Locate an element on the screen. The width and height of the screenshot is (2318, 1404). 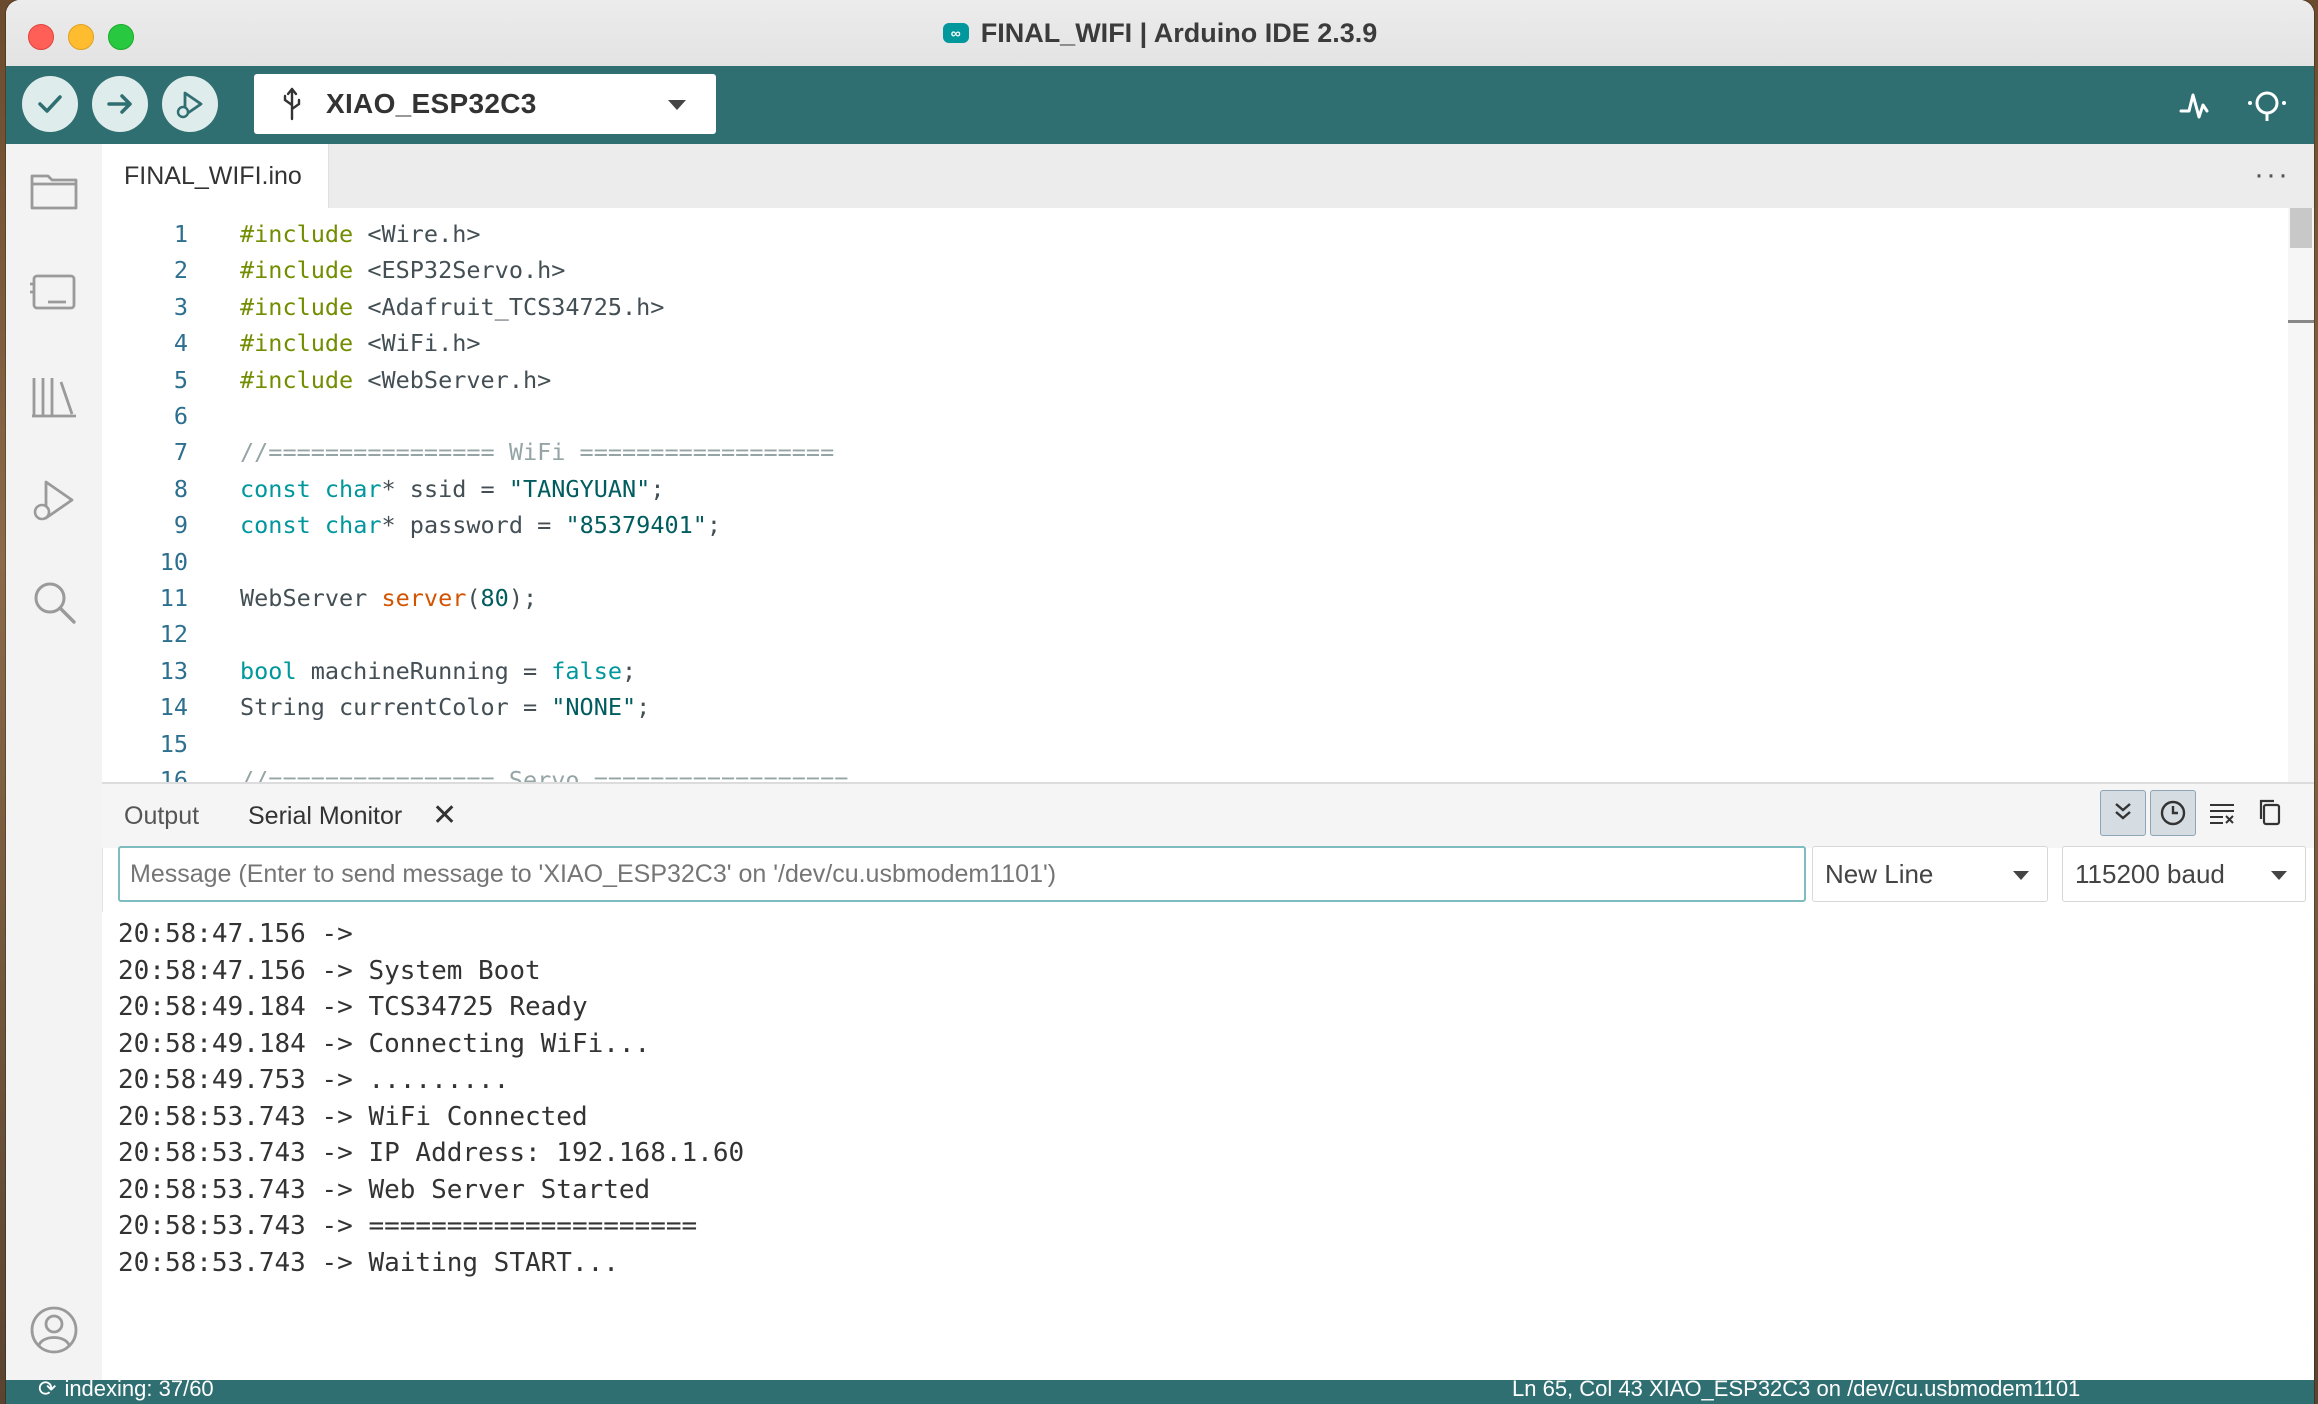
scrollbar-marker is located at coordinates (2301, 321).